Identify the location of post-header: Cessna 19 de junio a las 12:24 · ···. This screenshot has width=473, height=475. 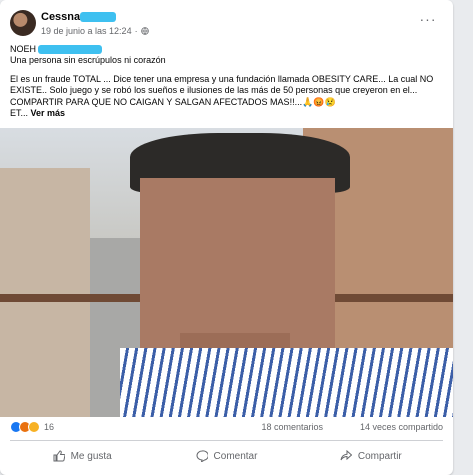
(226, 26).